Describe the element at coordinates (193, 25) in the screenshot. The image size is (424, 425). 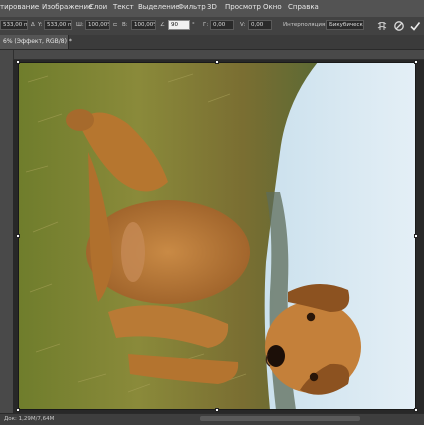
I see `degree-label: °` at that location.